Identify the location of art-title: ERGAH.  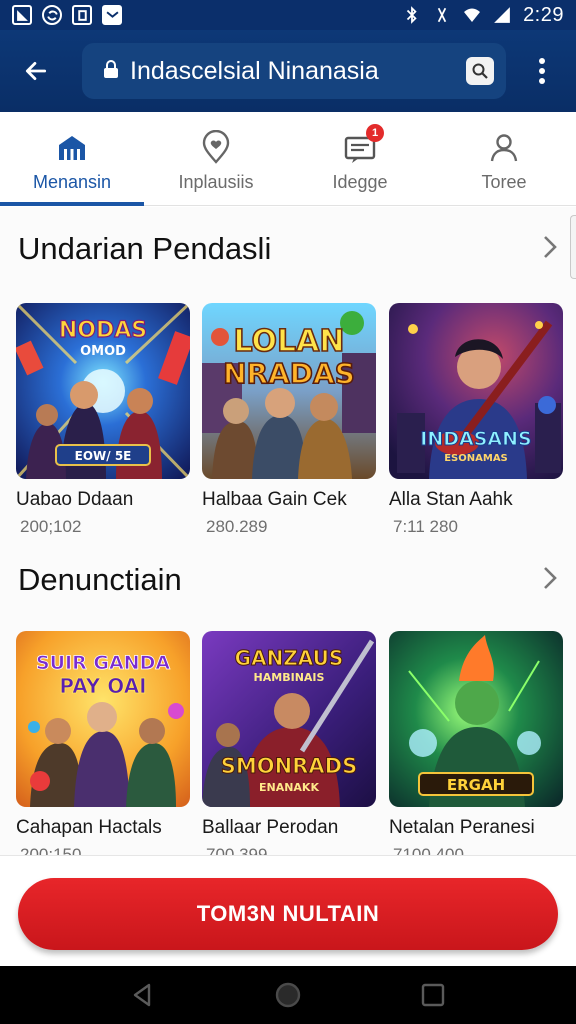
(476, 785).